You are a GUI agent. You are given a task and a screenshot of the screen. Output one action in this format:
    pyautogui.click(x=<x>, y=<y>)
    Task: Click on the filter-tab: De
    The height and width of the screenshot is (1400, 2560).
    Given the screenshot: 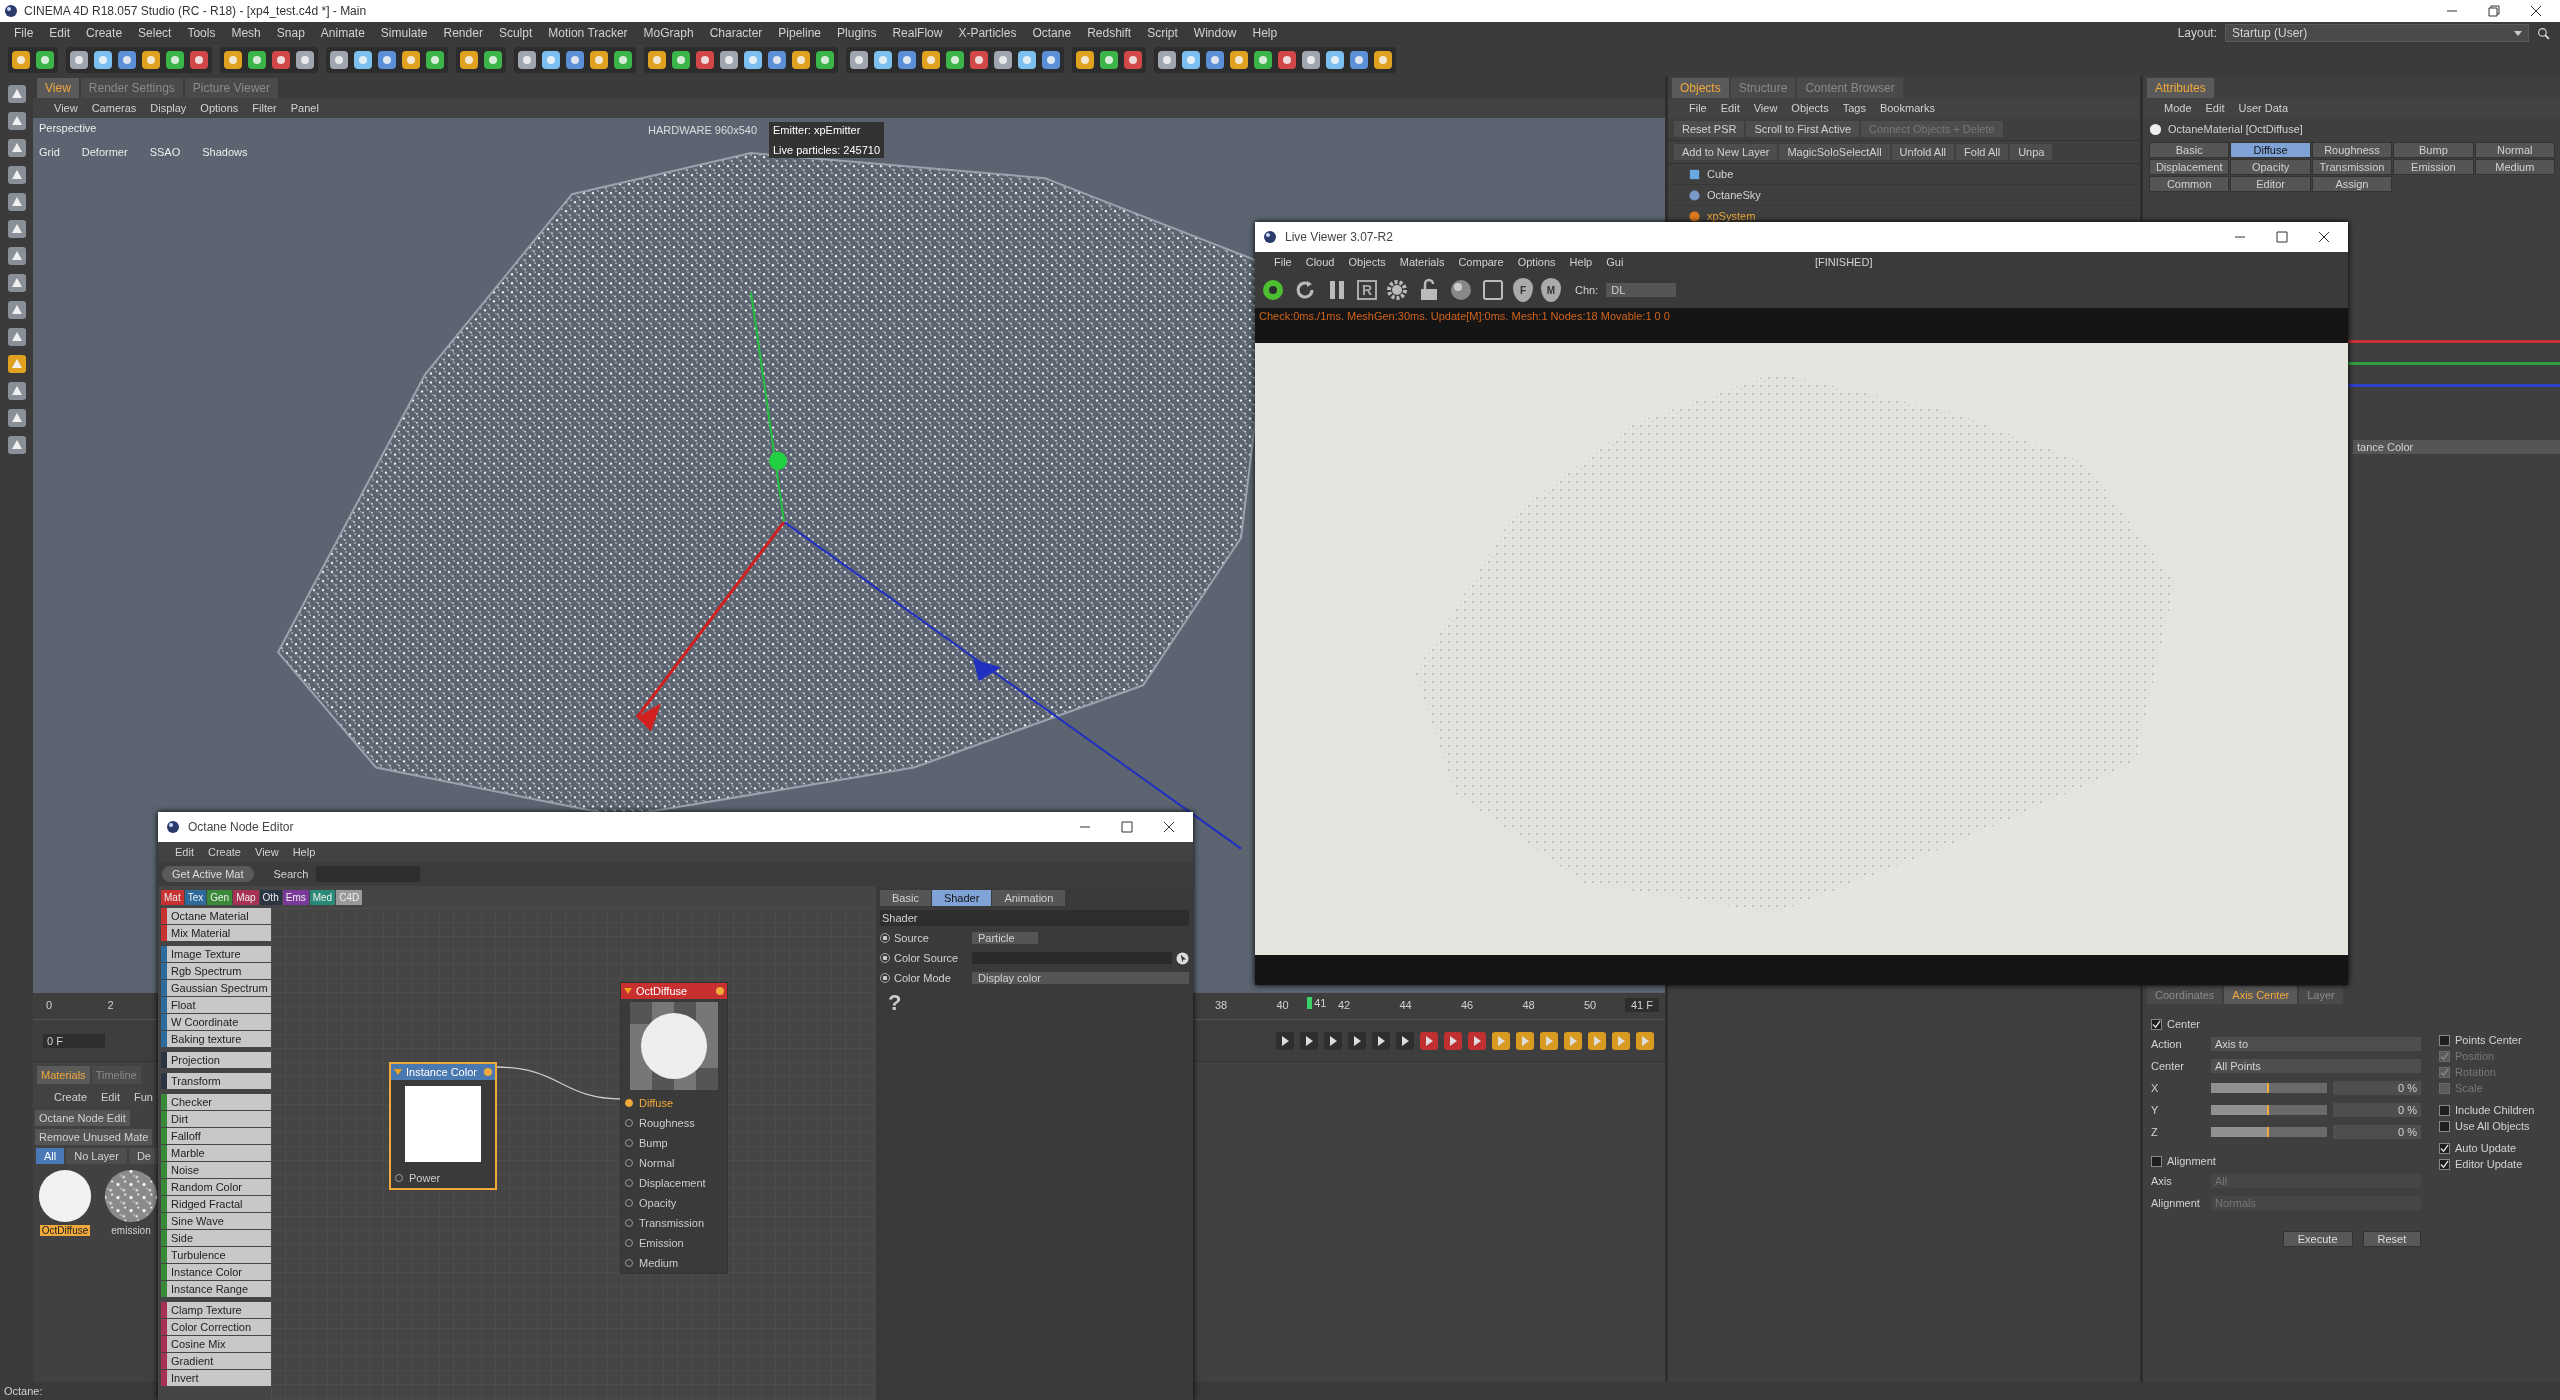 What is the action you would take?
    pyautogui.click(x=143, y=1156)
    